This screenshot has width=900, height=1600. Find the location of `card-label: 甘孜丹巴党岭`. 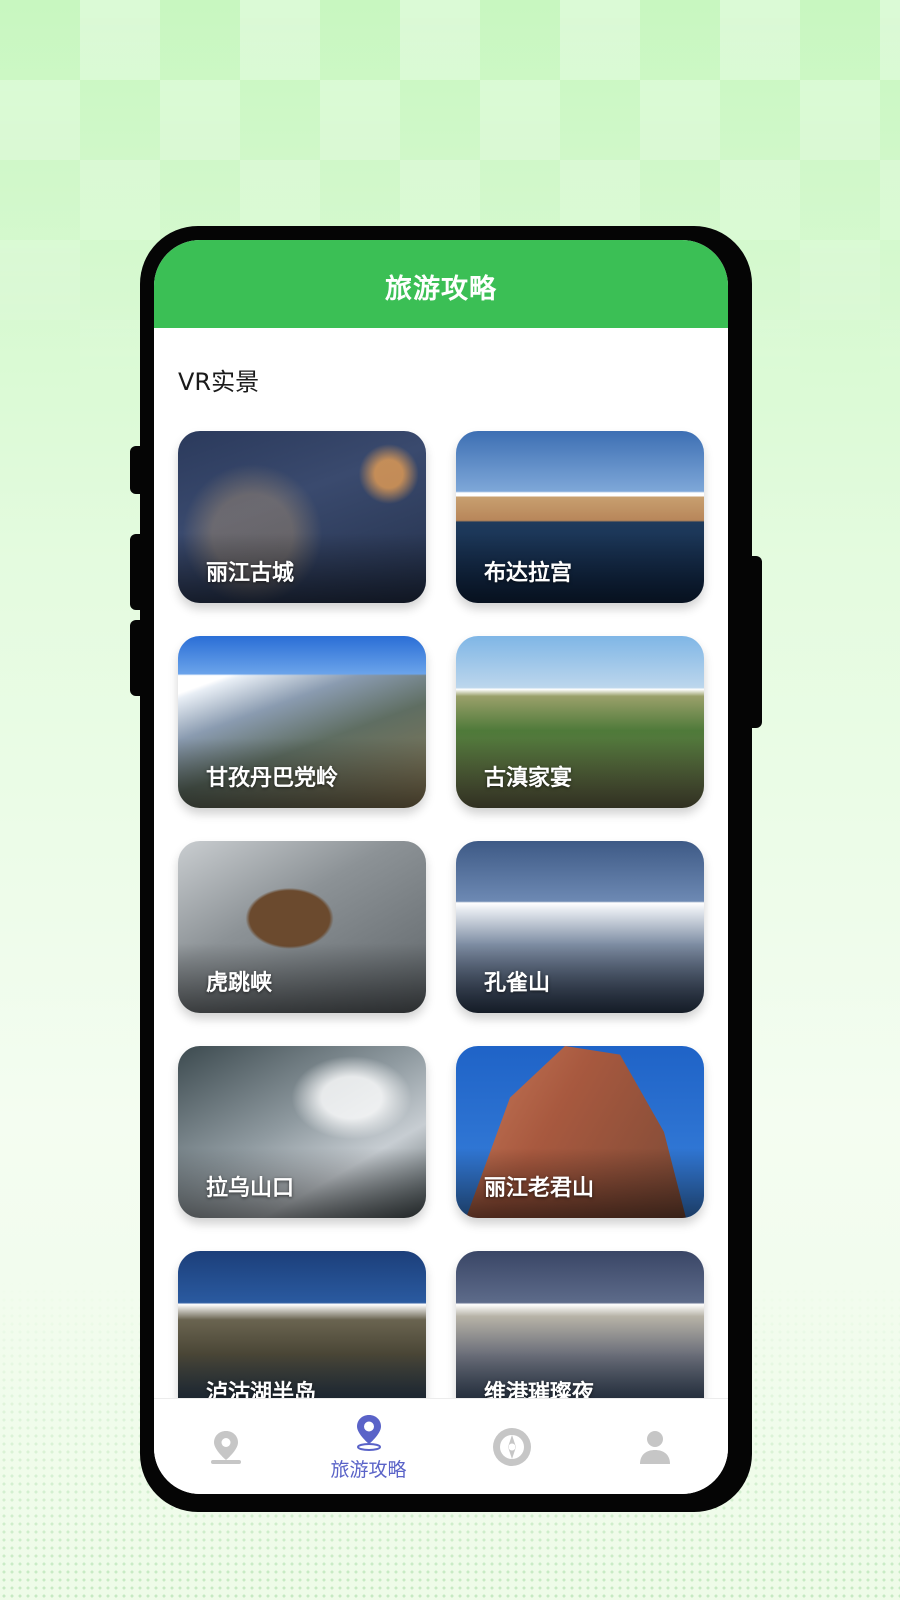

card-label: 甘孜丹巴党岭 is located at coordinates (272, 778).